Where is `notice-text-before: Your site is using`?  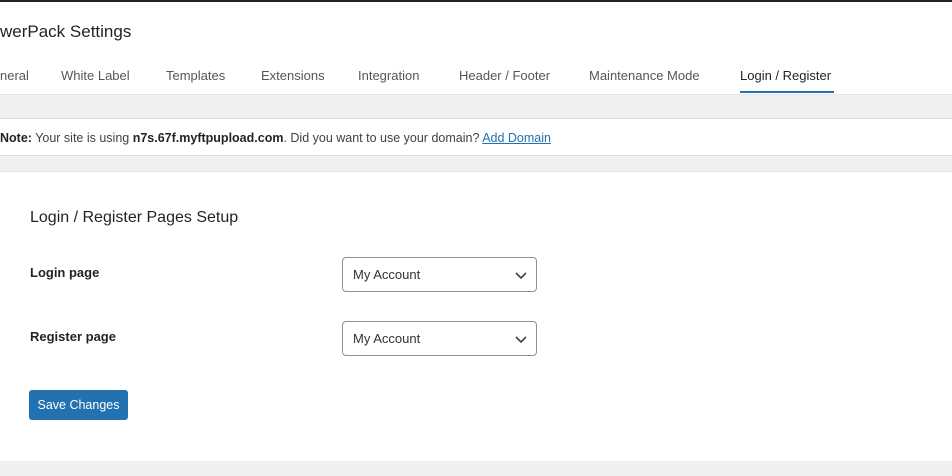
notice-text-before: Your site is using is located at coordinates (82, 138).